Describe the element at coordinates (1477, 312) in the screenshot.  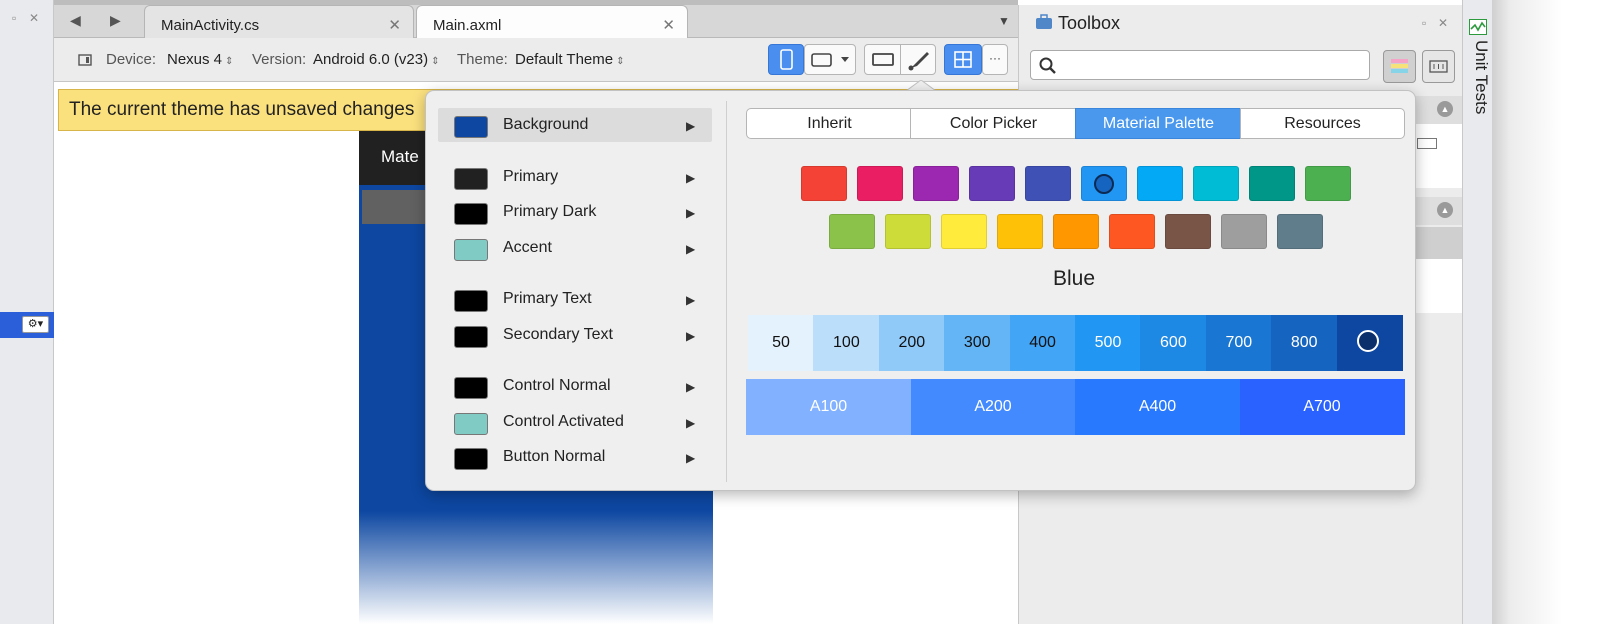
I see `right-sidebar-strip: Unit Tests` at that location.